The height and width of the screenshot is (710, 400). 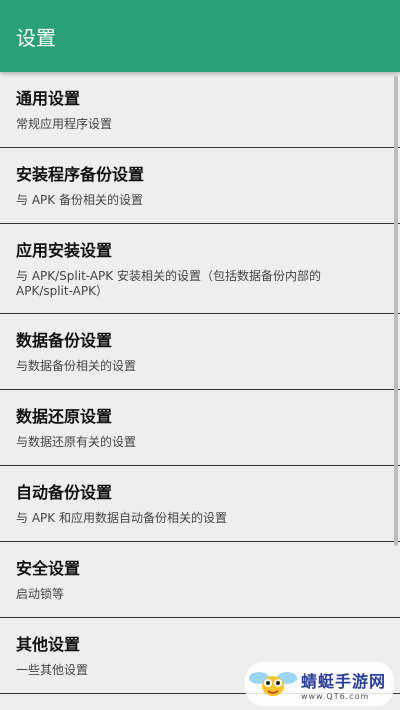 What do you see at coordinates (48, 98) in the screenshot?
I see `settings-item-title: 通用设置` at bounding box center [48, 98].